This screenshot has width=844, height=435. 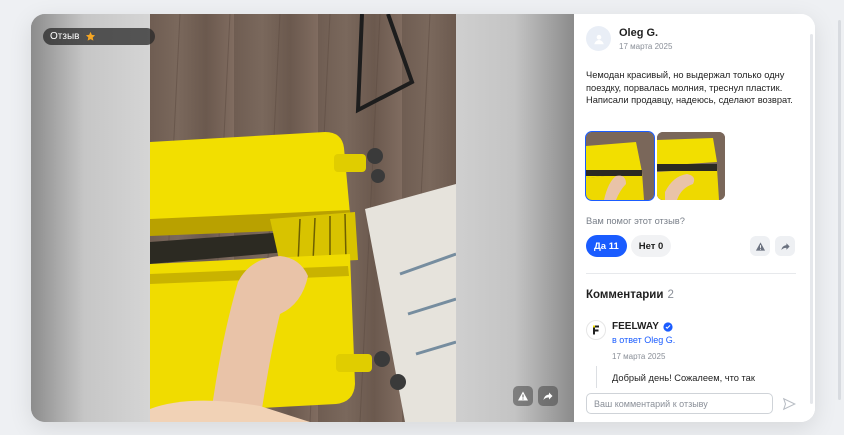 What do you see at coordinates (635, 221) in the screenshot?
I see `helpful-question: Вам помог этот отзыв?` at bounding box center [635, 221].